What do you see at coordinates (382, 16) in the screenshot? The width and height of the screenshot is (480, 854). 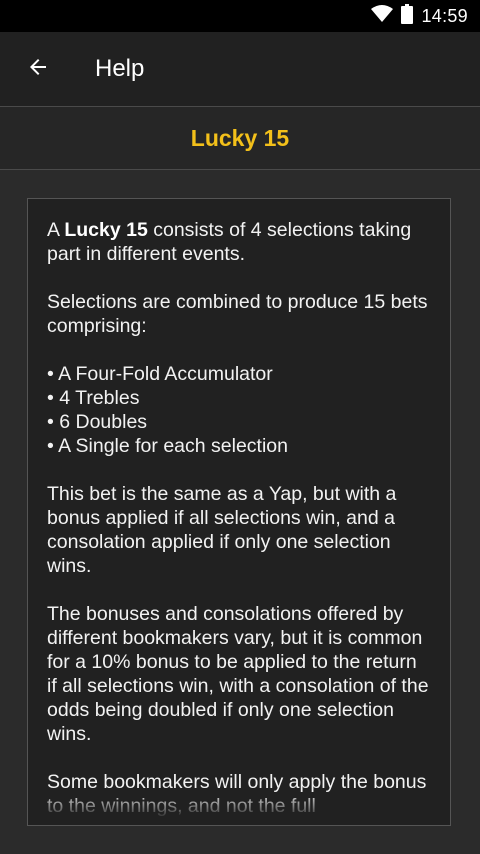 I see `wifi-icon` at bounding box center [382, 16].